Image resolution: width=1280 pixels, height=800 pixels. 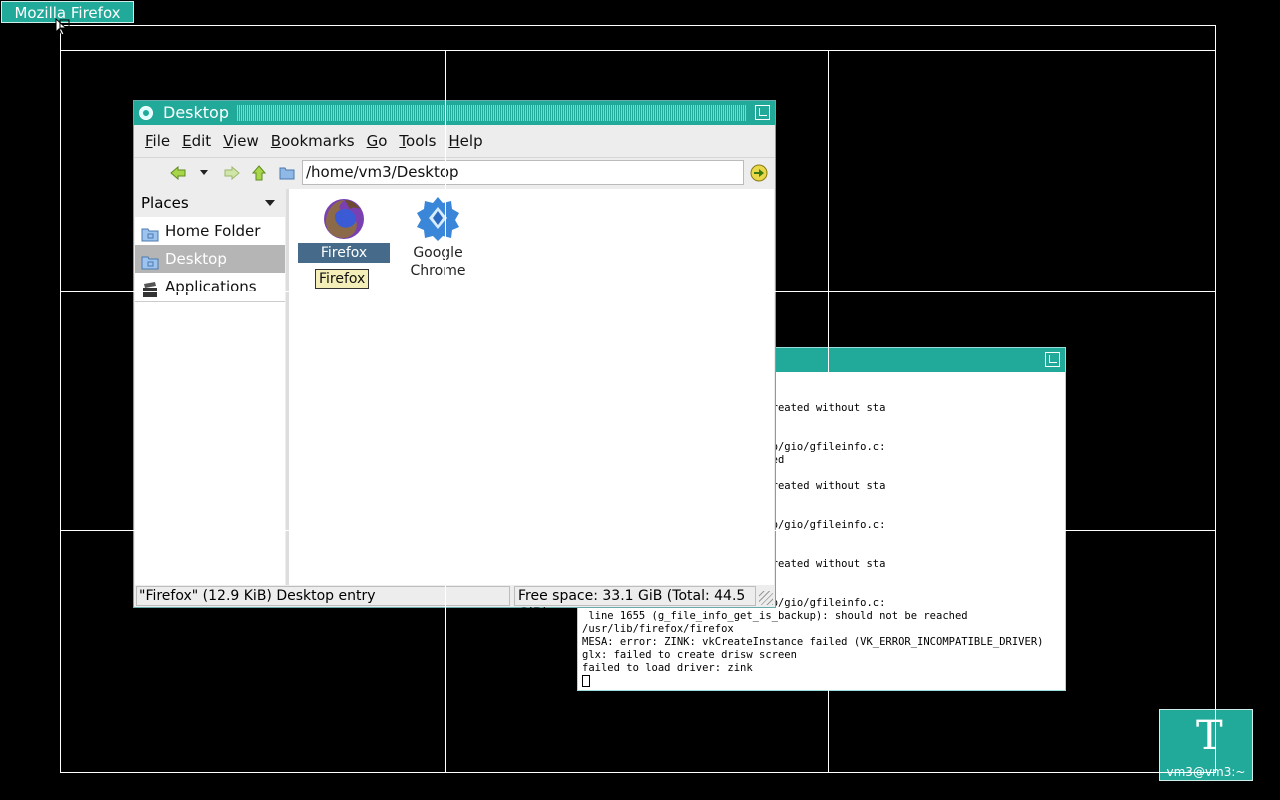 What do you see at coordinates (635, 604) in the screenshot?
I see `status-free-space: Free space: 33.1 GiB (Total: 44.5 GiB)` at bounding box center [635, 604].